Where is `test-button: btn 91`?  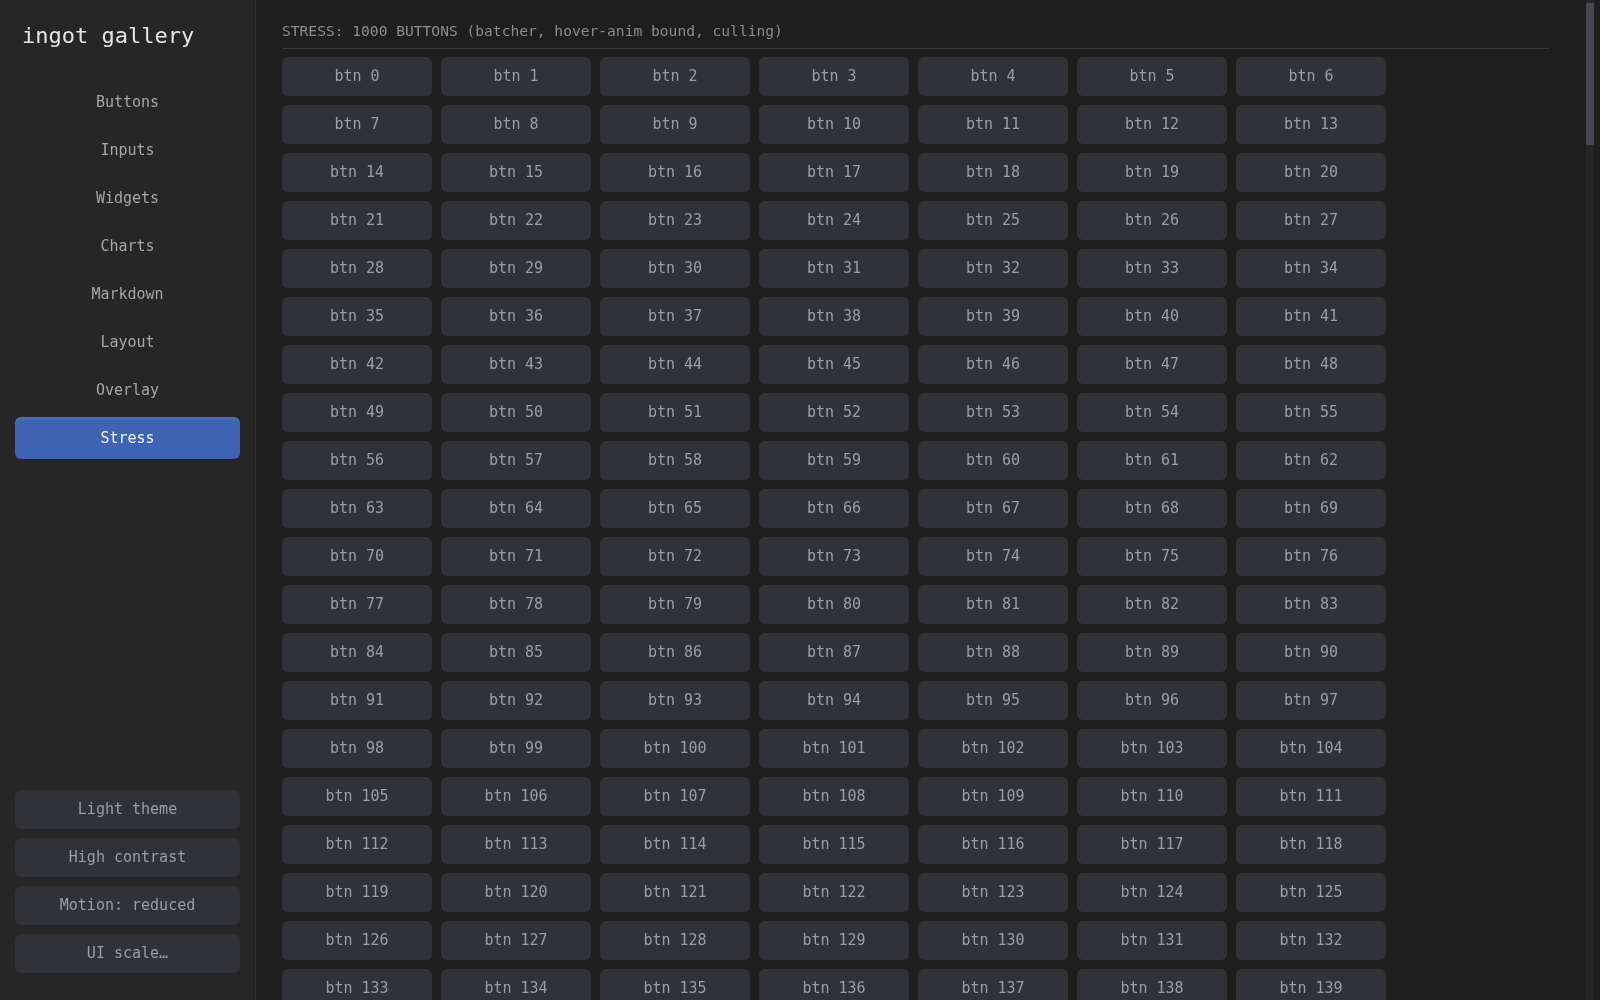
test-button: btn 91 is located at coordinates (357, 700).